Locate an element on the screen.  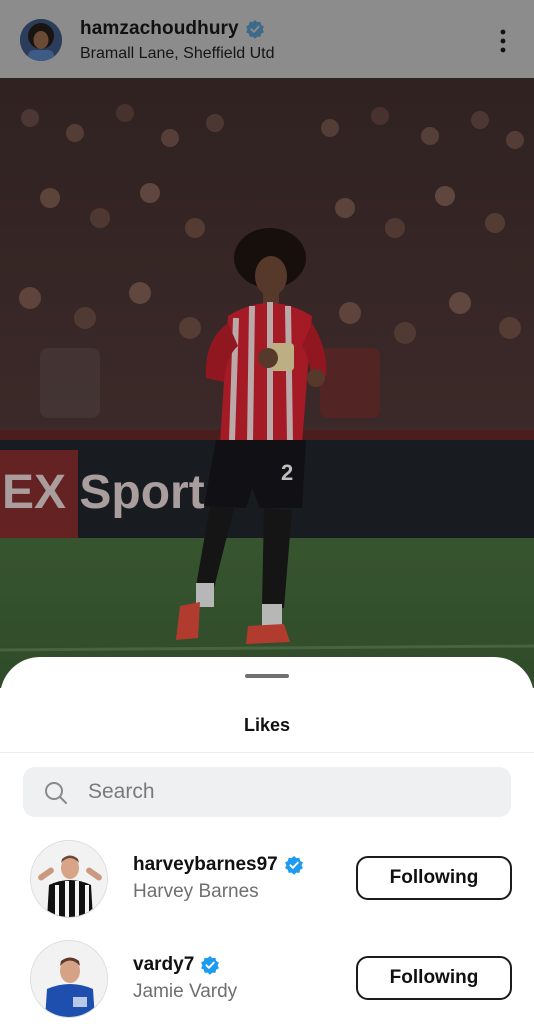
liker-row: harveybarnes97 Harvey Barnes Following is located at coordinates (267, 885).